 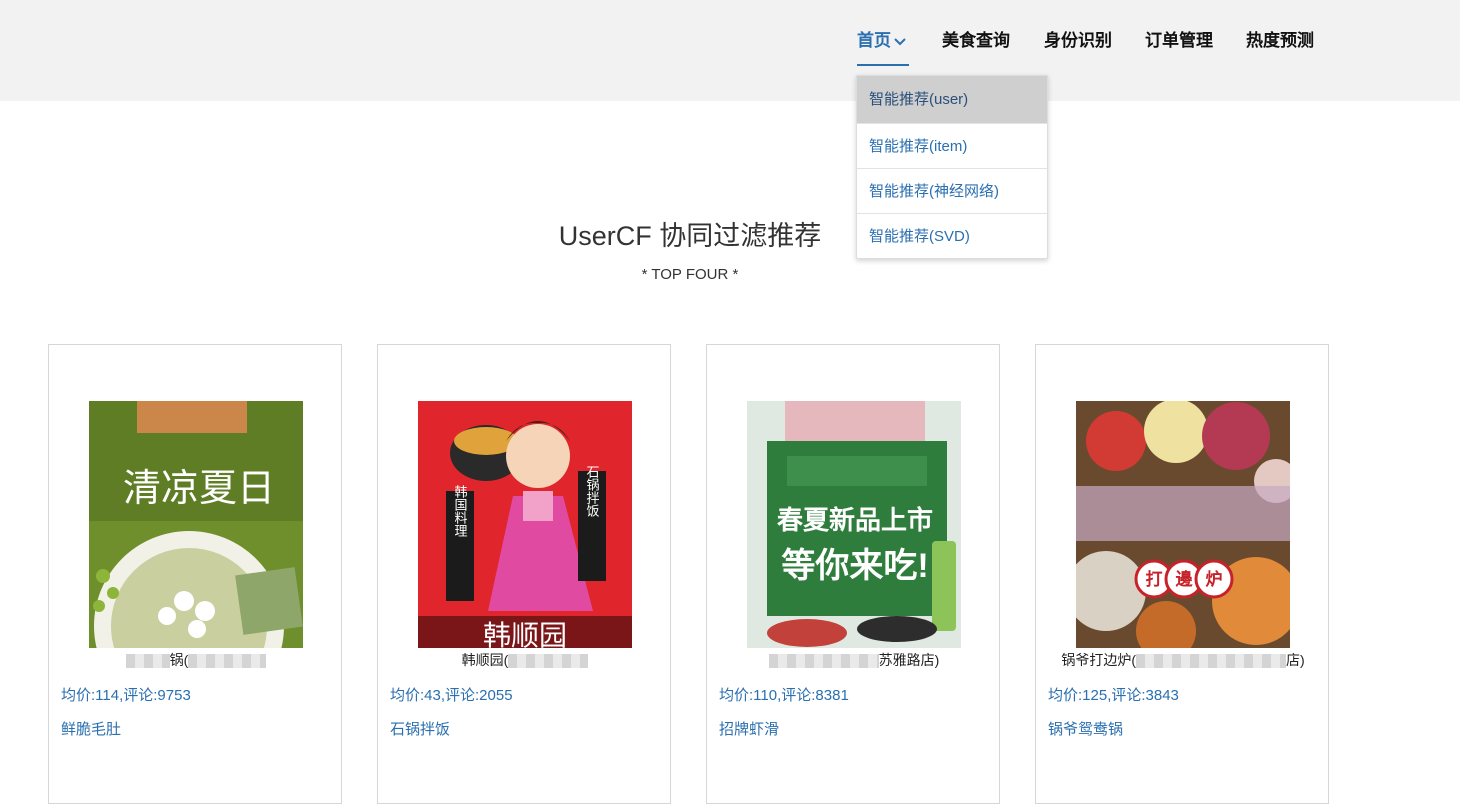 I want to click on restaurant-name-text: 锅爷打边炉(, so click(x=1098, y=660).